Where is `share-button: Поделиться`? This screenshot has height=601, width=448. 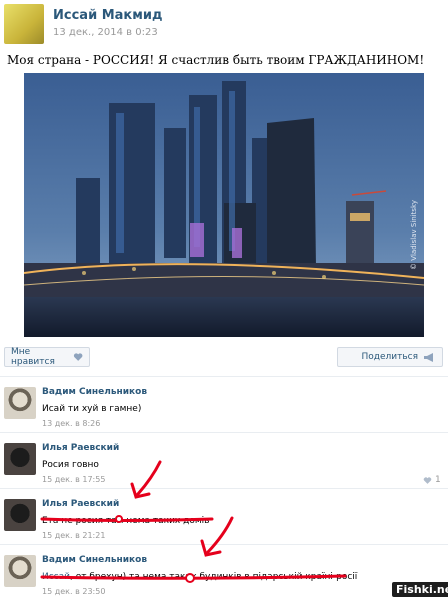
share-button: Поделиться is located at coordinates (390, 357).